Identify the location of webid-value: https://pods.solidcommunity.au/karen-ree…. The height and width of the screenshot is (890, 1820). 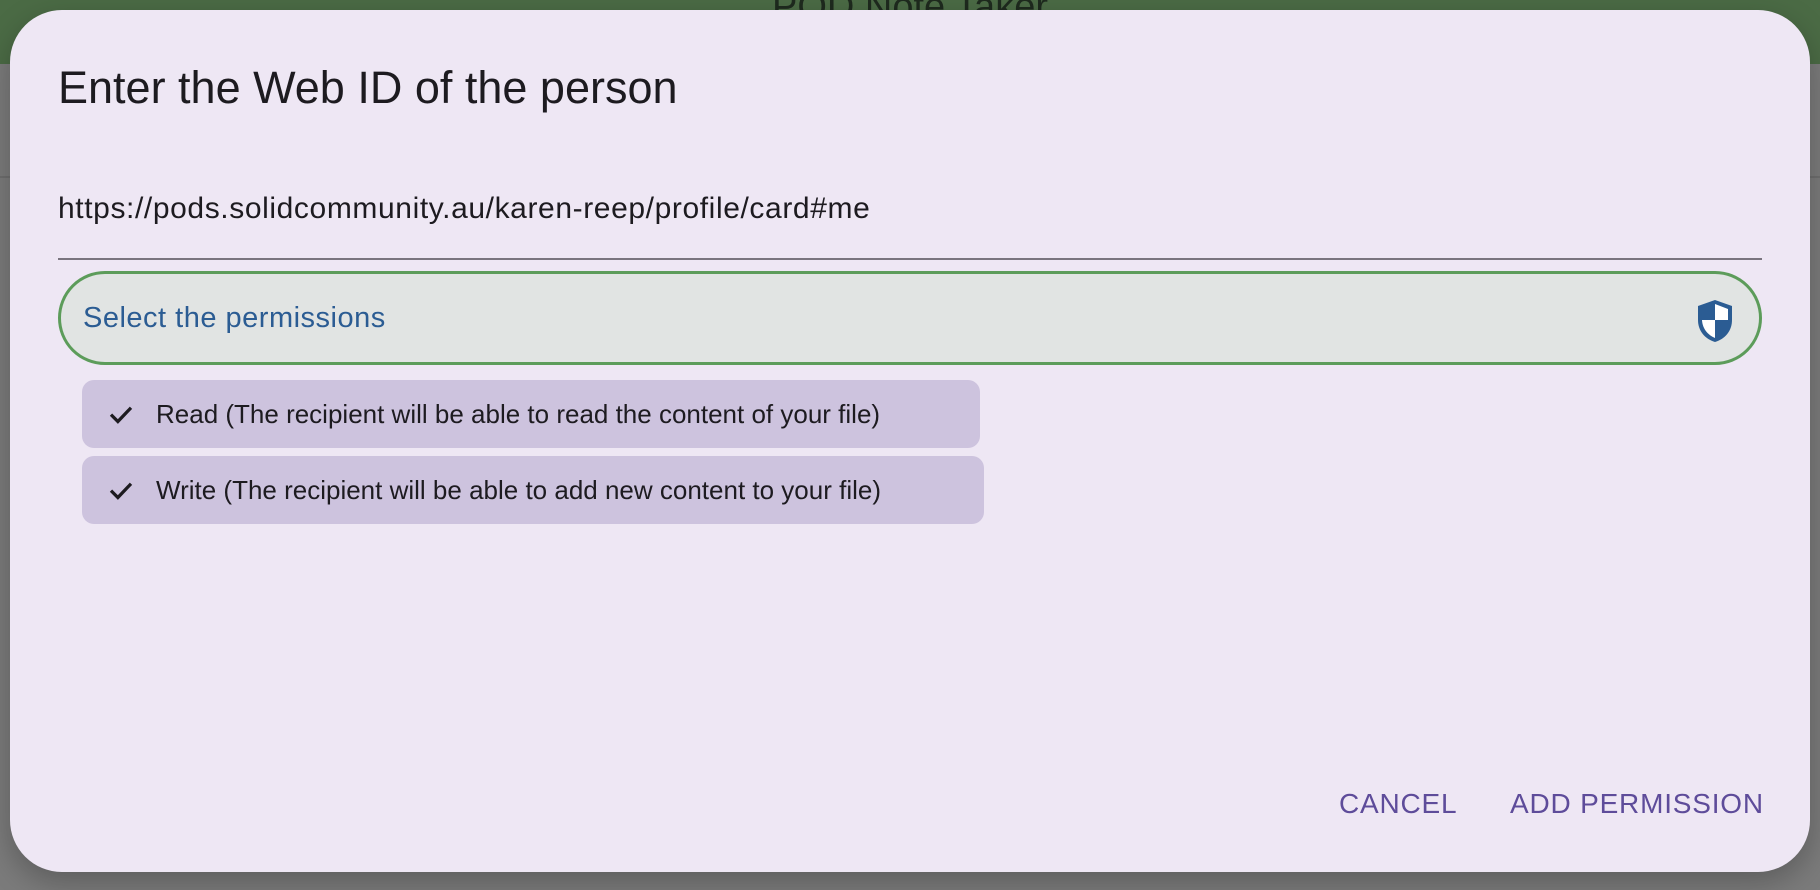
(464, 209).